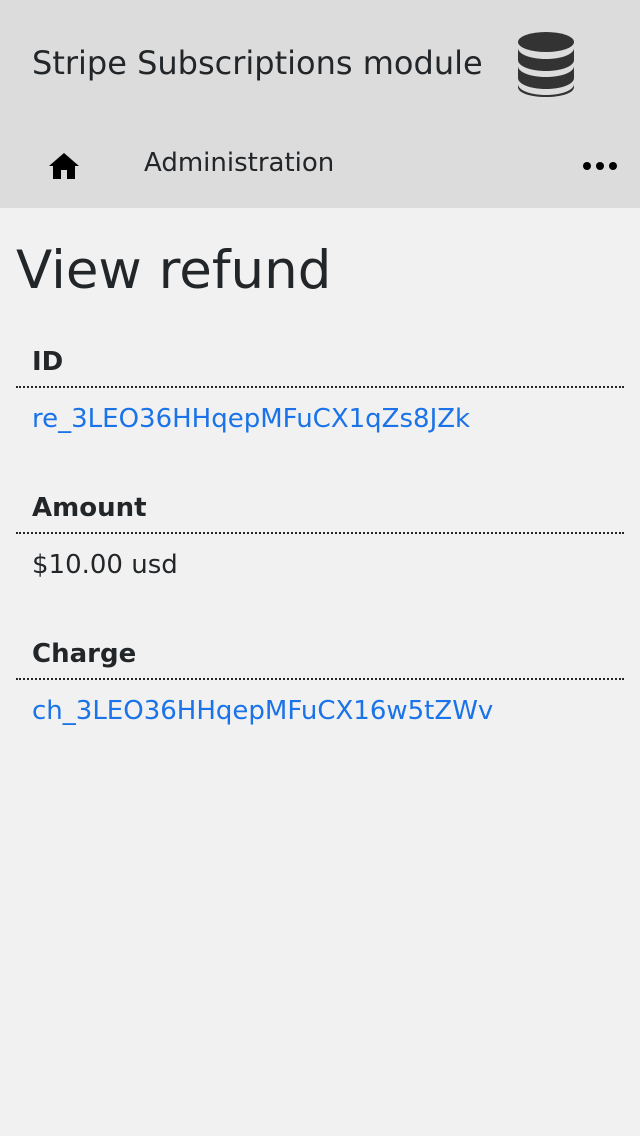 This screenshot has height=1136, width=640. I want to click on field-label-charge: Charge, so click(320, 659).